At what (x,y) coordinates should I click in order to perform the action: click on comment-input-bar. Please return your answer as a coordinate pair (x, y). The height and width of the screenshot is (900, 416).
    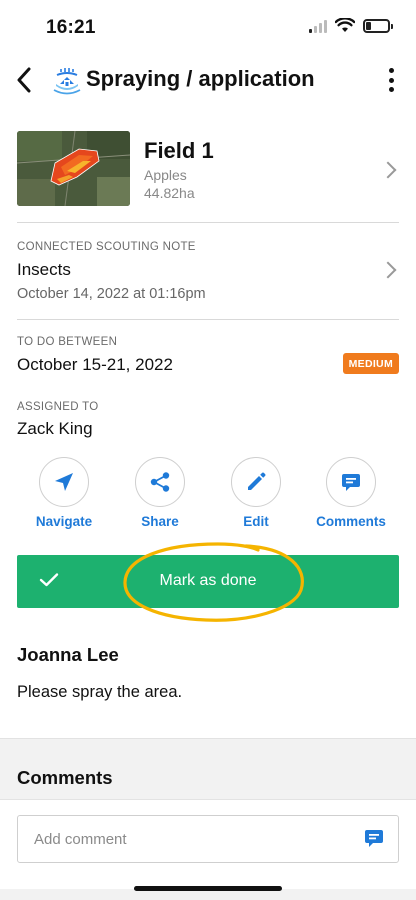
    Looking at the image, I should click on (208, 844).